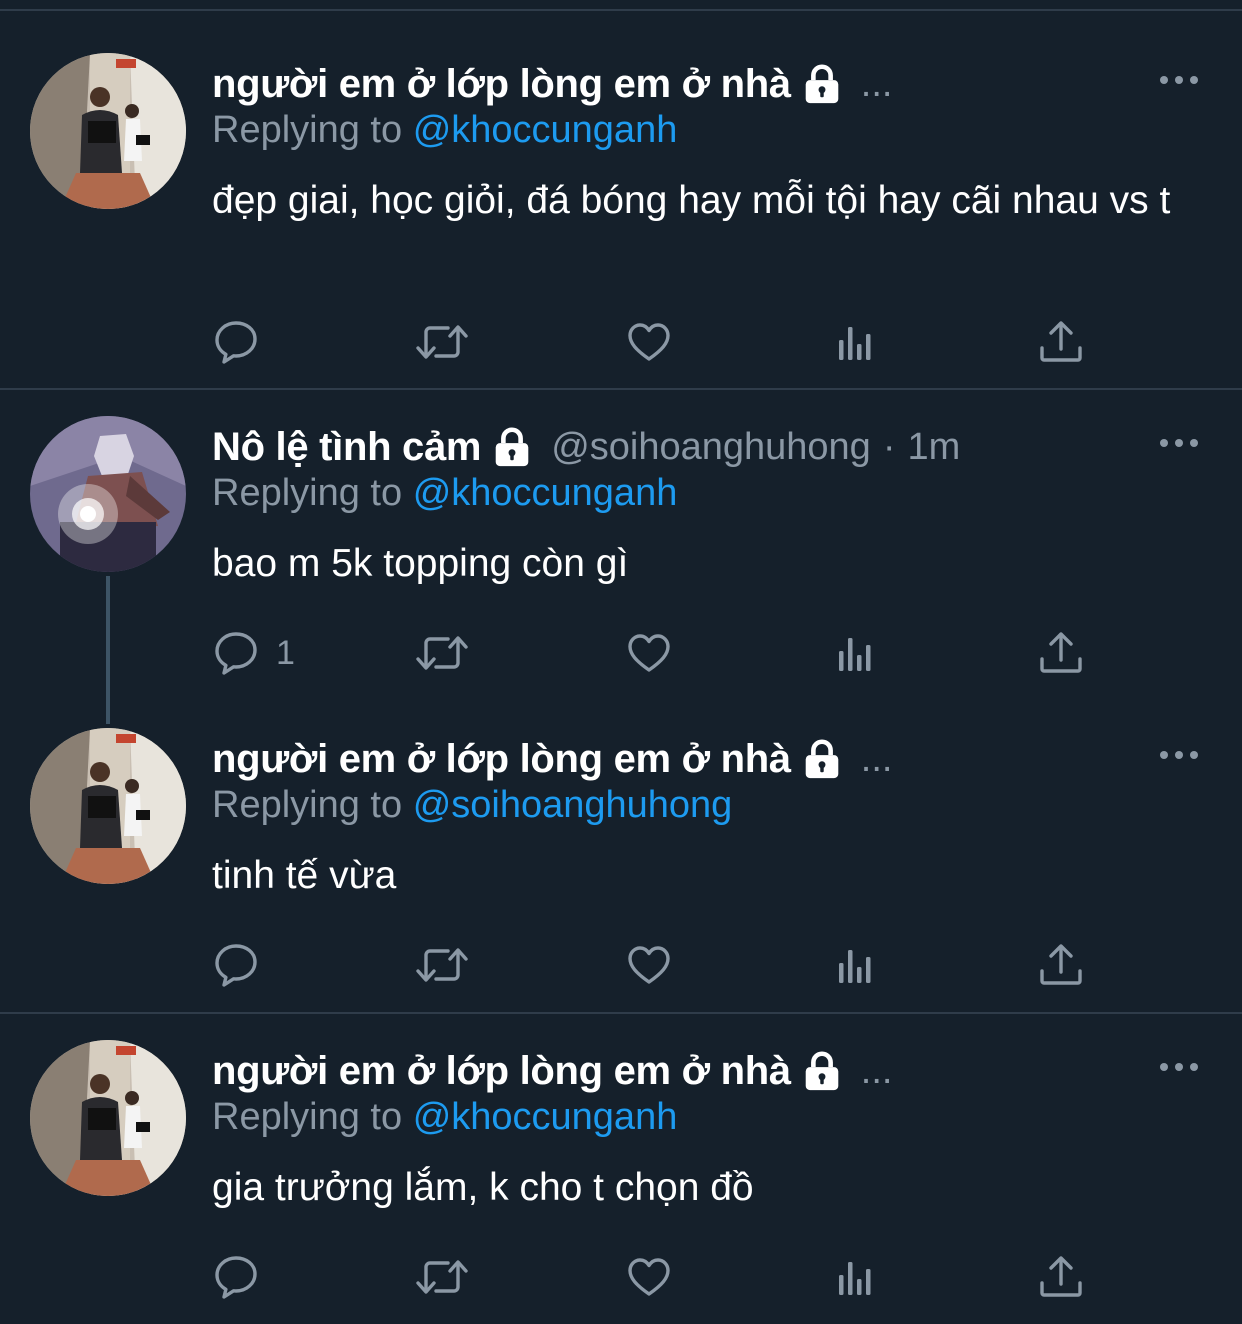  I want to click on like-button, so click(649, 1277).